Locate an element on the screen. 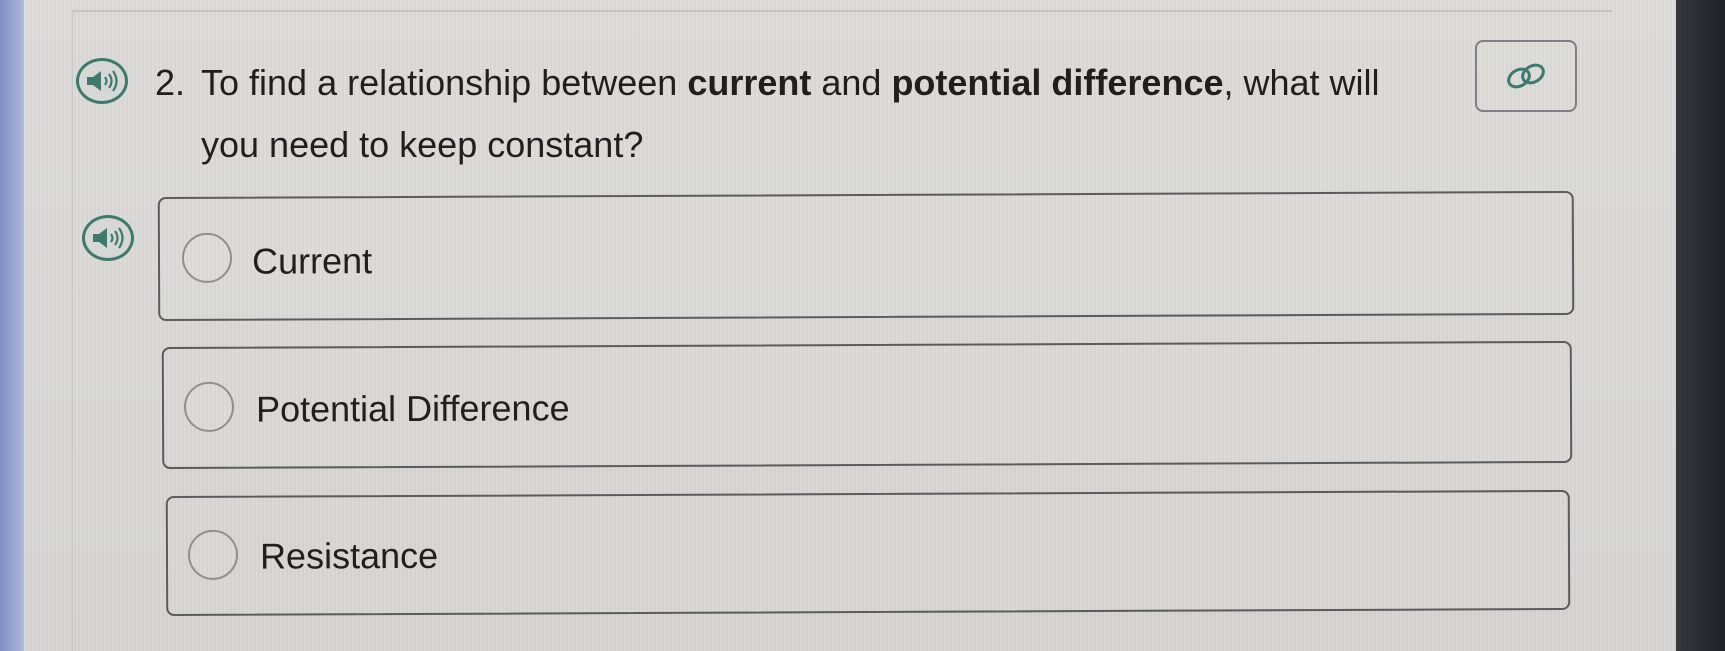  option-label: Resistance is located at coordinates (349, 555).